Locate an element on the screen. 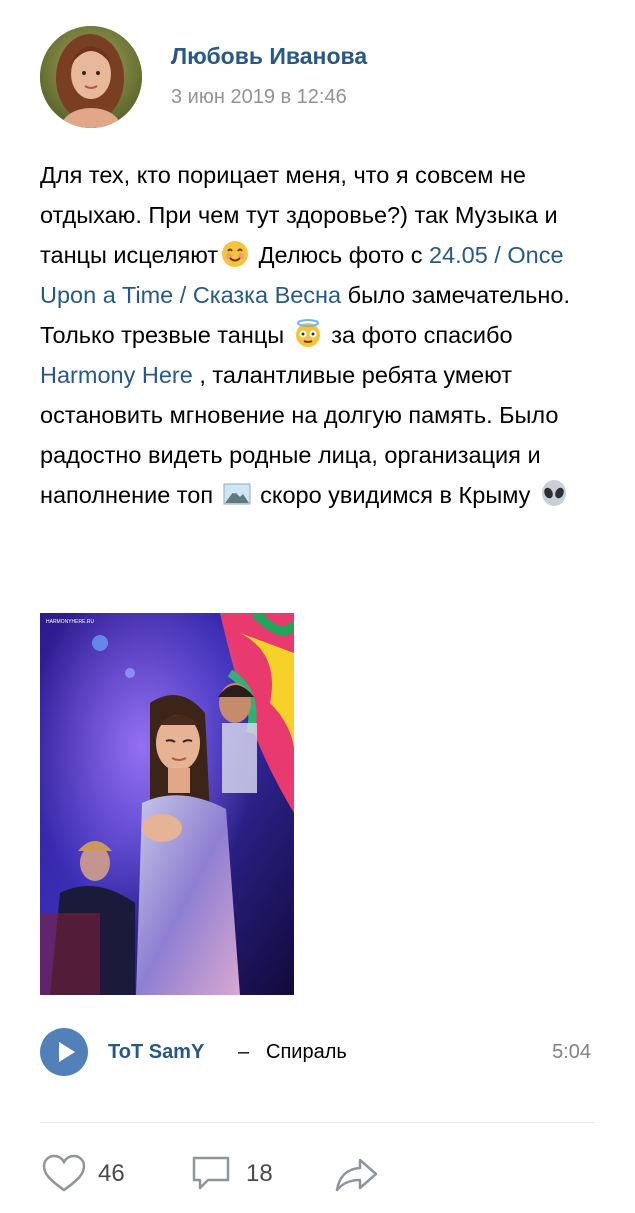 The width and height of the screenshot is (635, 1213). photo-watermark: HARMONYHERE.RU is located at coordinates (70, 622).